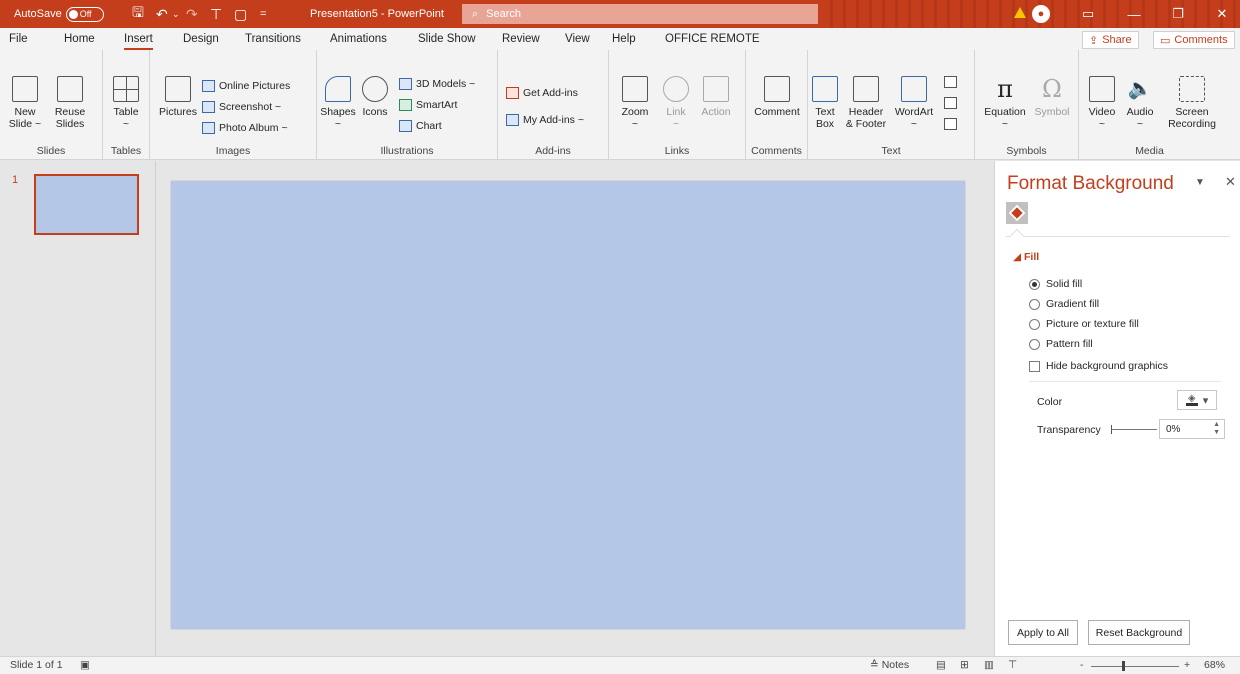 This screenshot has height=674, width=1240. What do you see at coordinates (1012, 665) in the screenshot?
I see `slide-show-icon: ⊤` at bounding box center [1012, 665].